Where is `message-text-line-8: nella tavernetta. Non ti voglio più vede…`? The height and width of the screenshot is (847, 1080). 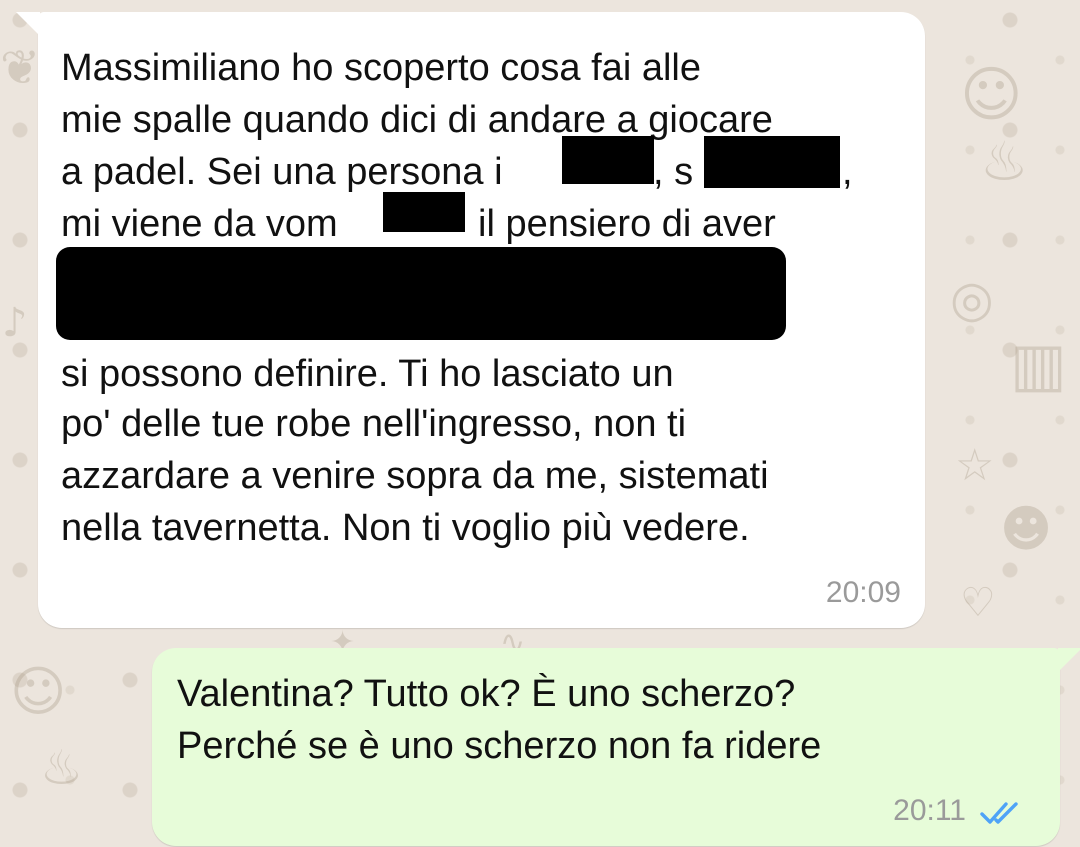
message-text-line-8: nella tavernetta. Non ti voglio più vede… is located at coordinates (405, 528).